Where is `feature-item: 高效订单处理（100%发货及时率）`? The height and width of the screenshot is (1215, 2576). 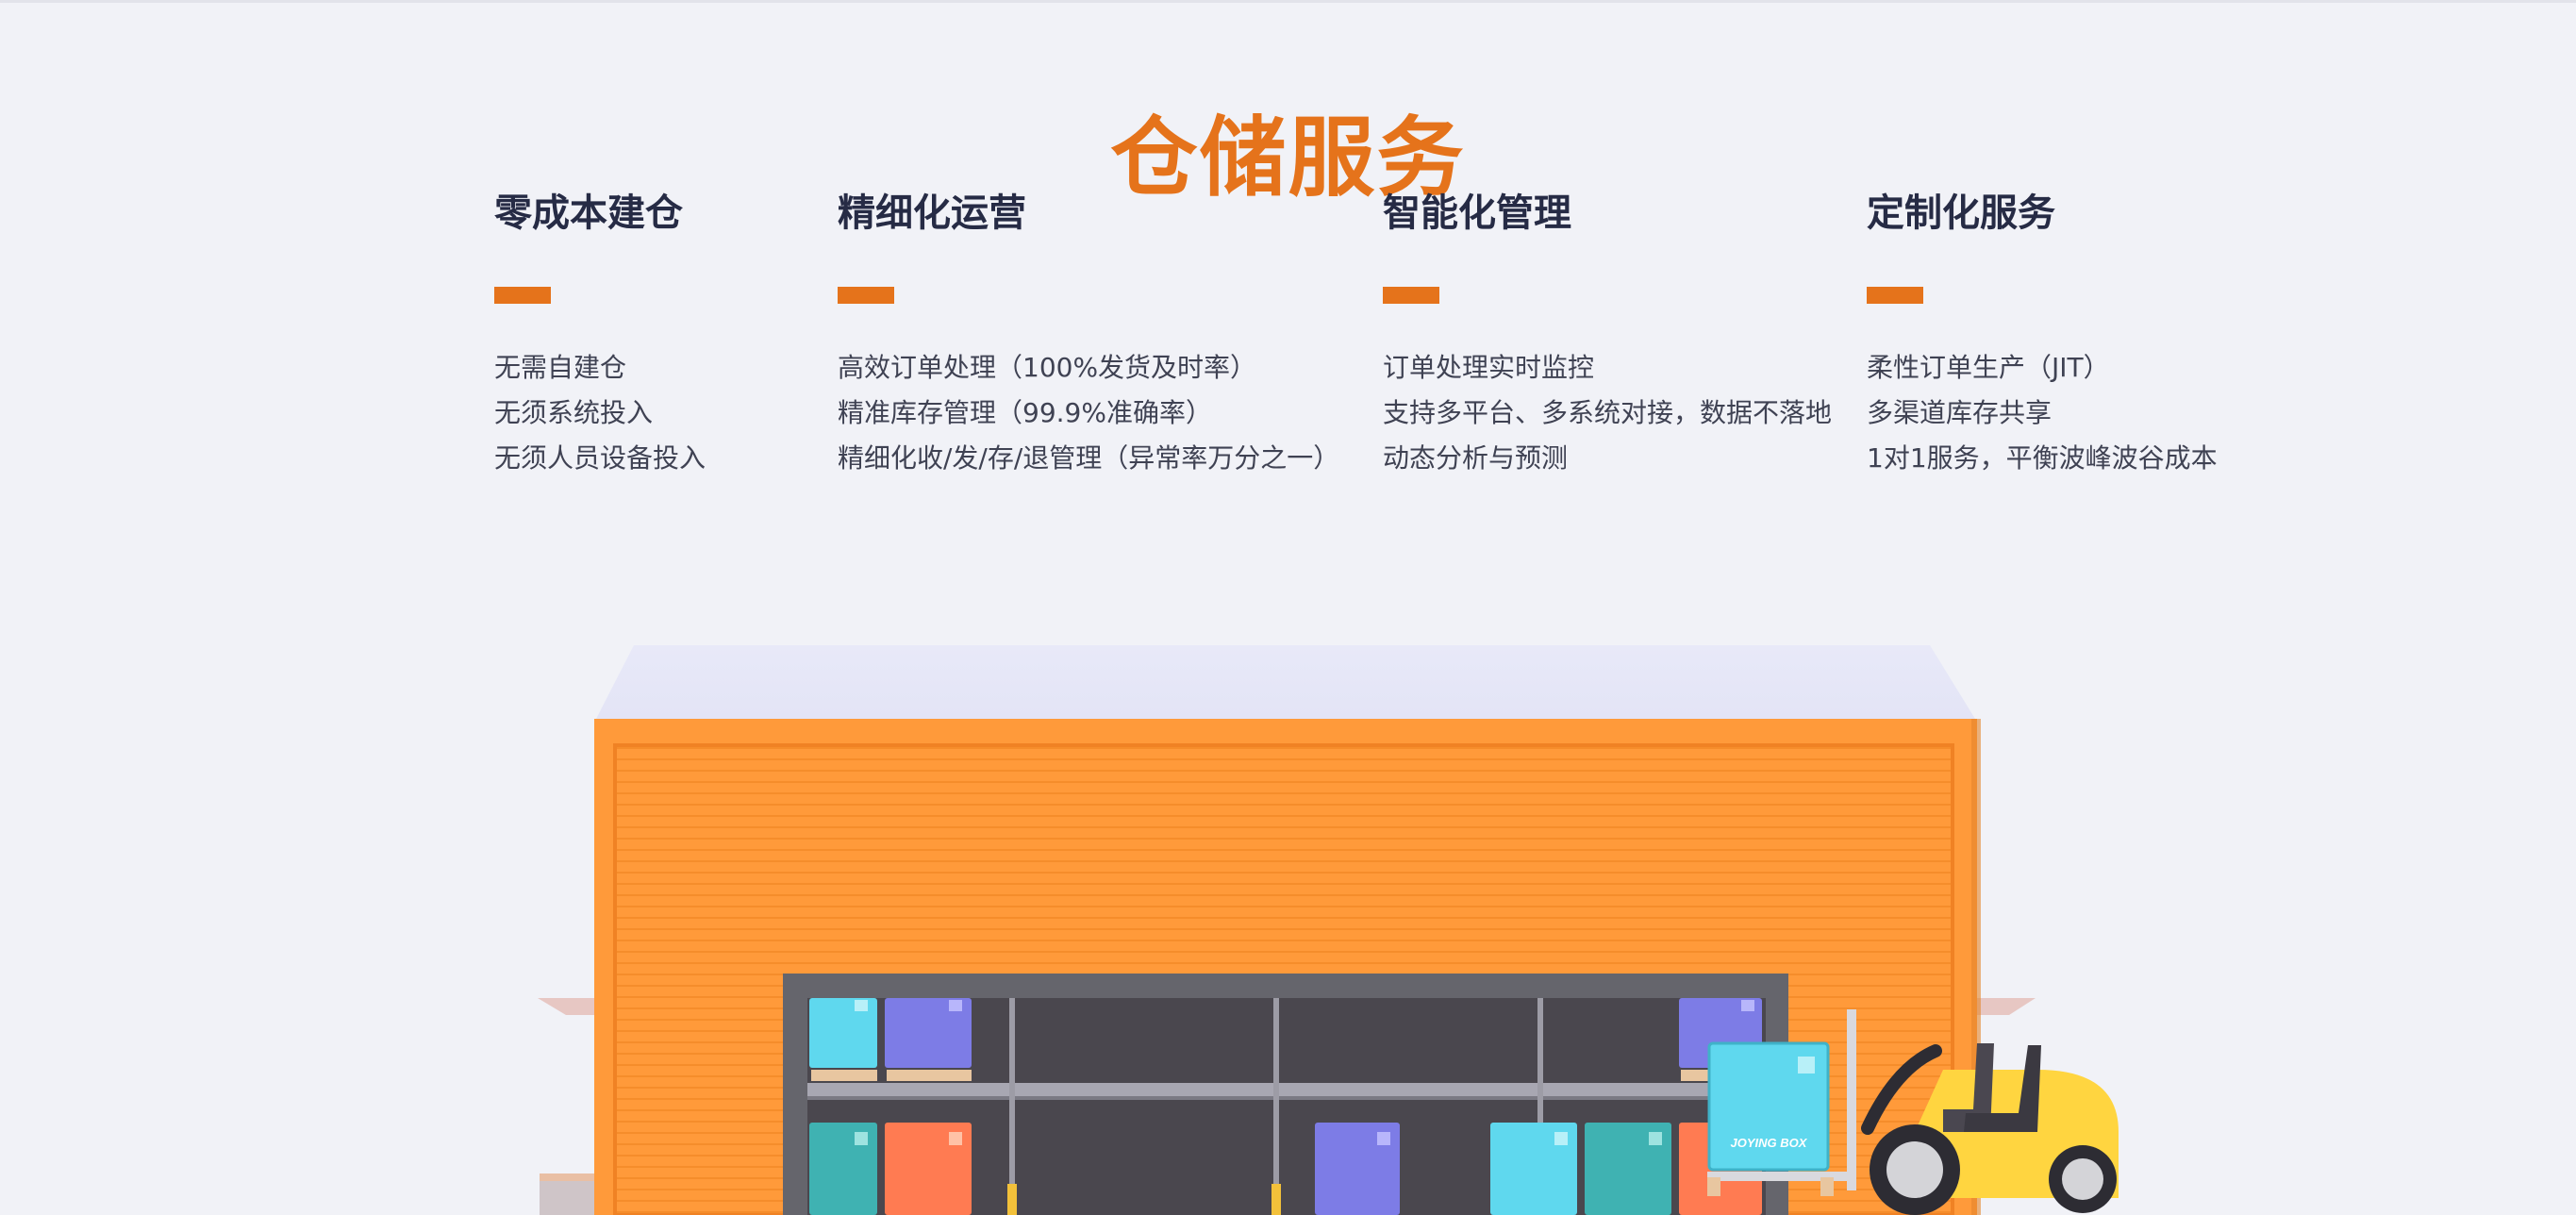
feature-item: 高效订单处理（100%发货及时率） is located at coordinates (1047, 367).